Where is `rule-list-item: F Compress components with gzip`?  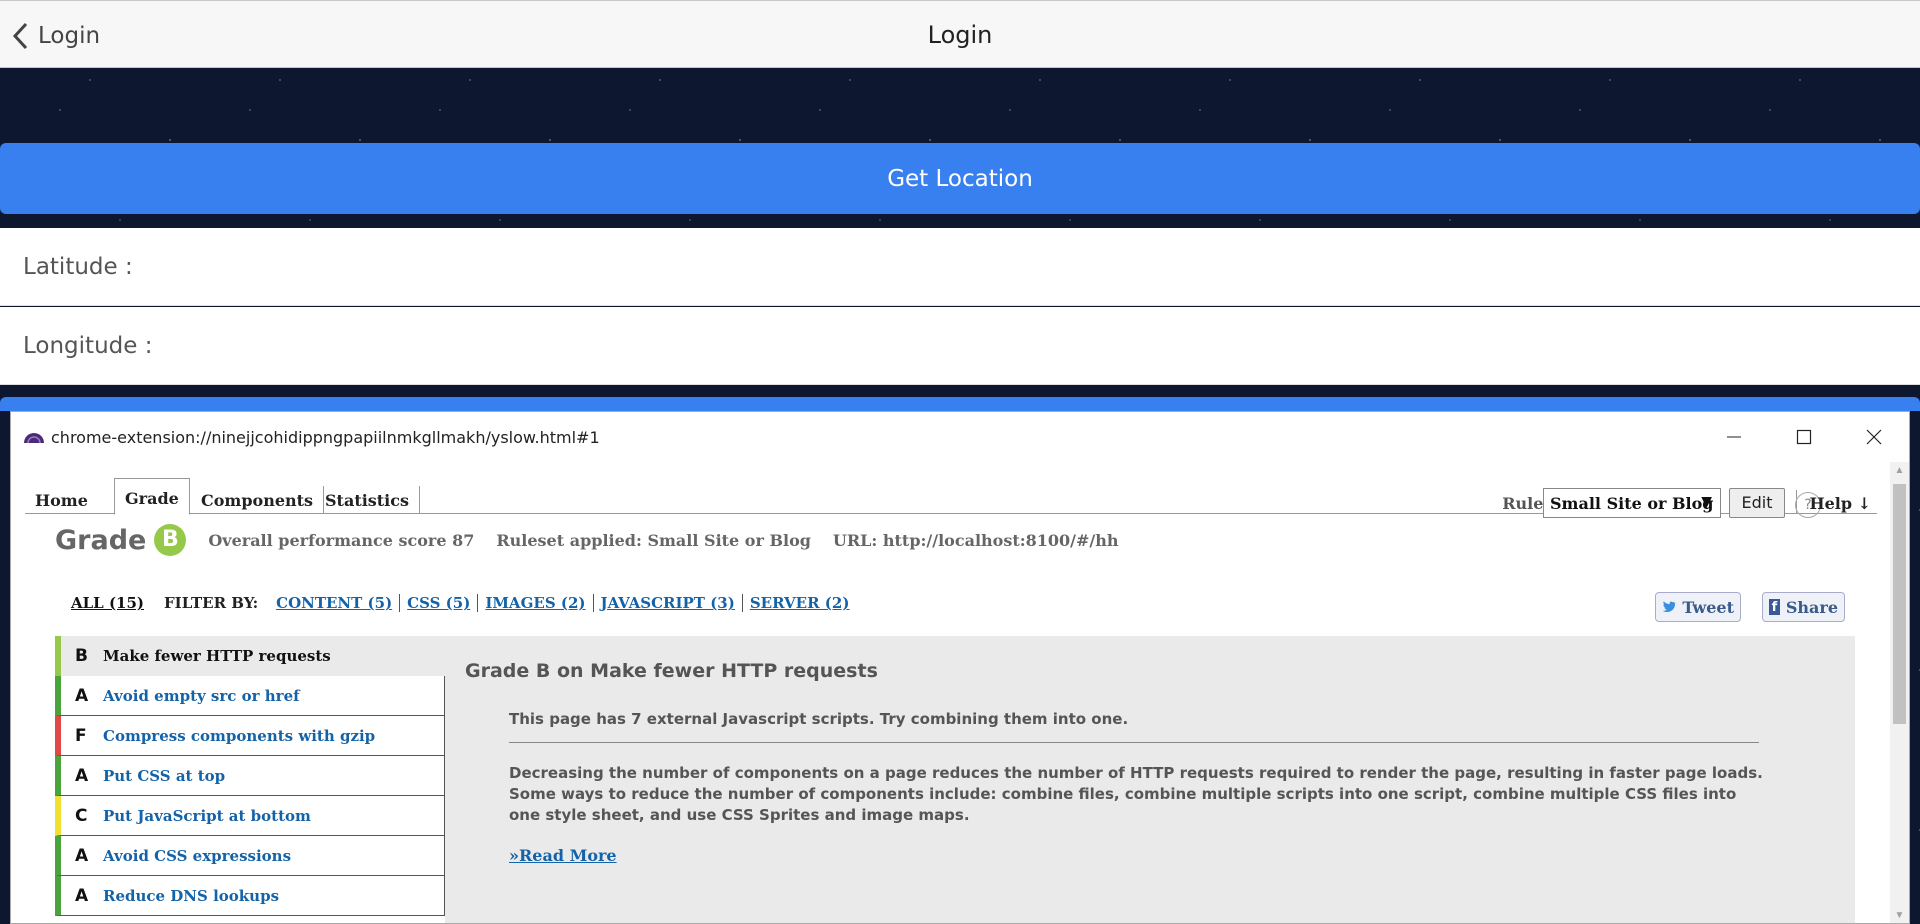 rule-list-item: F Compress components with gzip is located at coordinates (250, 736).